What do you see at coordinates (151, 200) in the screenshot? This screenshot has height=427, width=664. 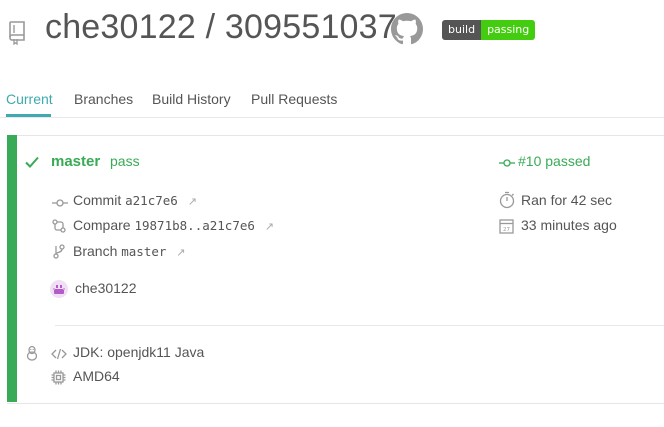 I see `commit-sha: a21c7e6` at bounding box center [151, 200].